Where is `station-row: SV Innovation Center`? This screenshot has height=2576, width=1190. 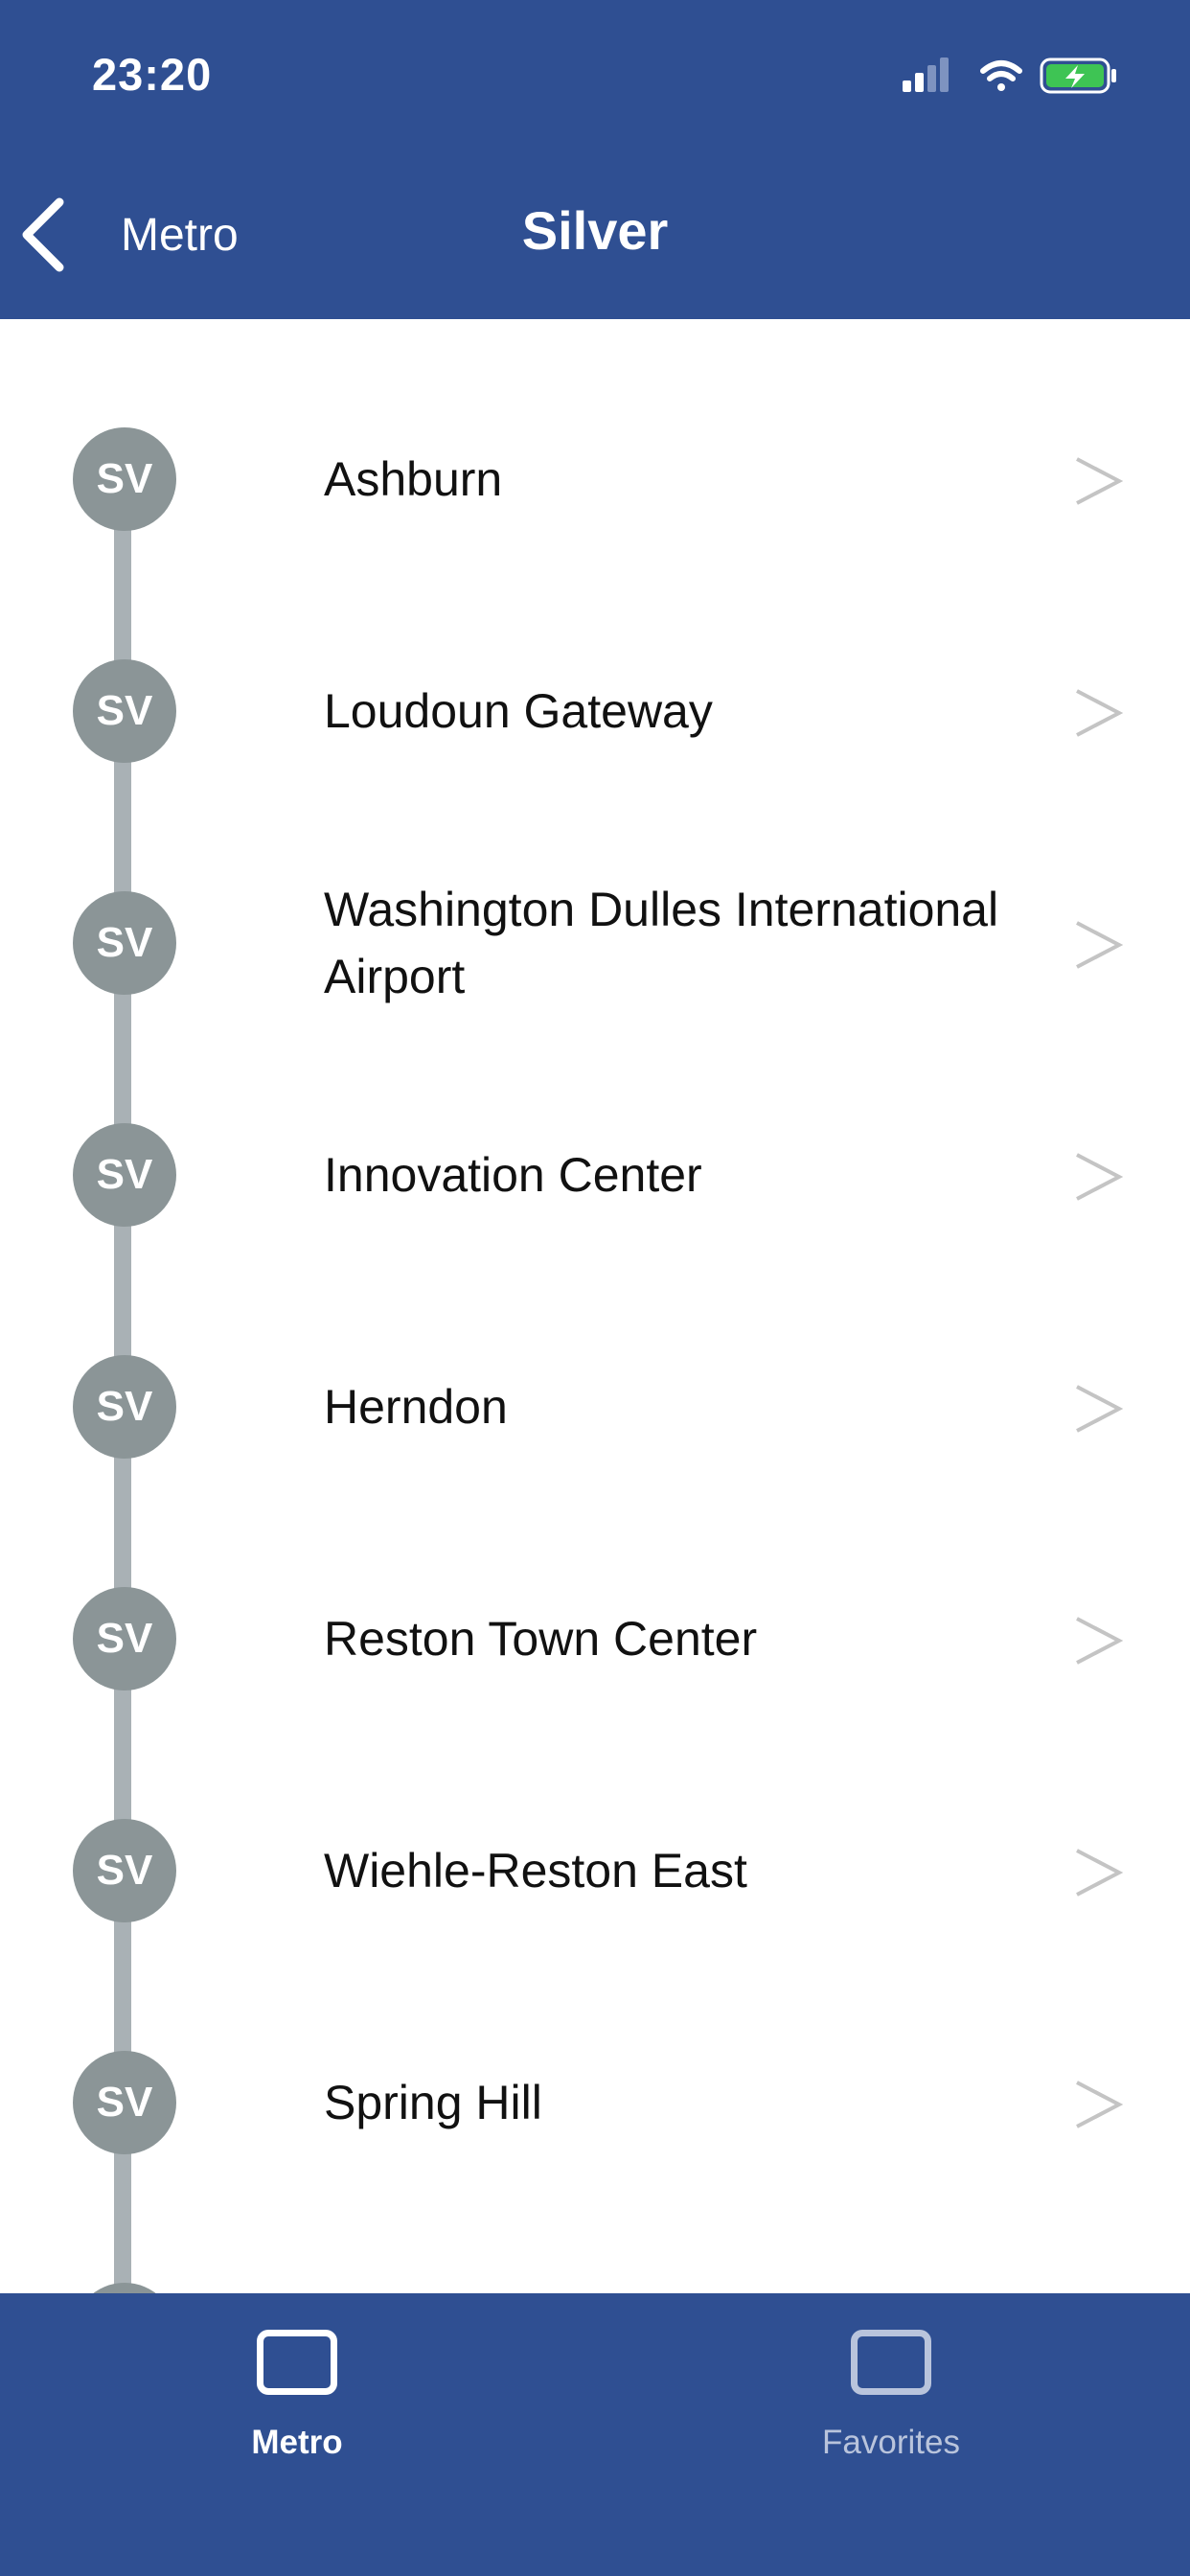 station-row: SV Innovation Center is located at coordinates (595, 1175).